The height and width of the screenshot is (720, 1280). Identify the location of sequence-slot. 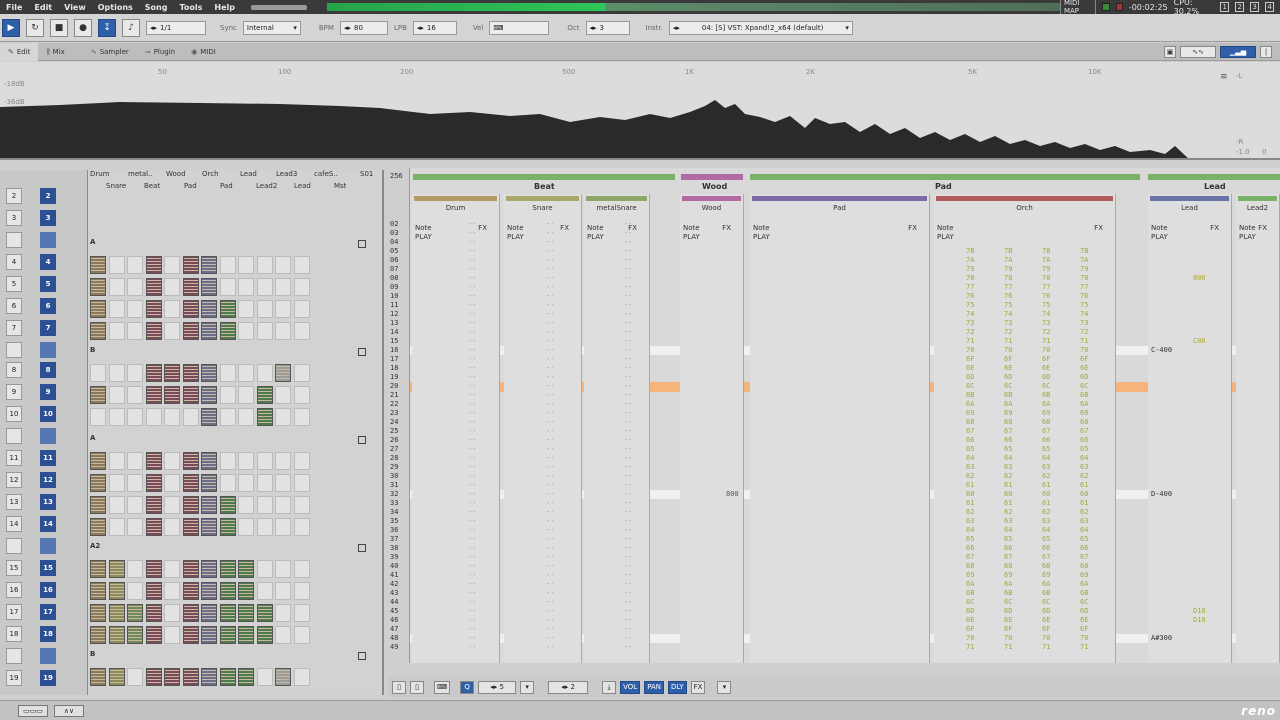
(44, 546).